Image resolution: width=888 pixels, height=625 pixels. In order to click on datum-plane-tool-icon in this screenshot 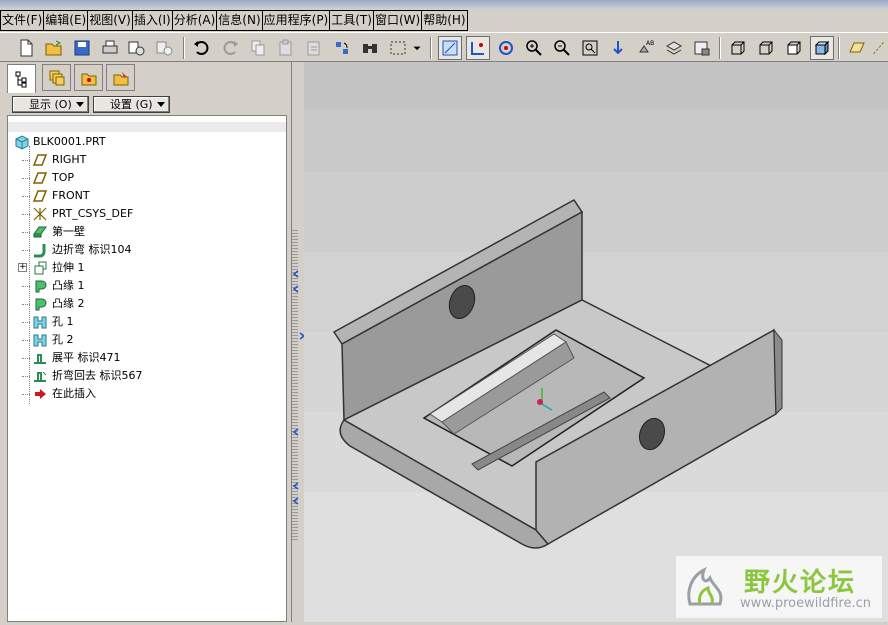, I will do `click(857, 48)`.